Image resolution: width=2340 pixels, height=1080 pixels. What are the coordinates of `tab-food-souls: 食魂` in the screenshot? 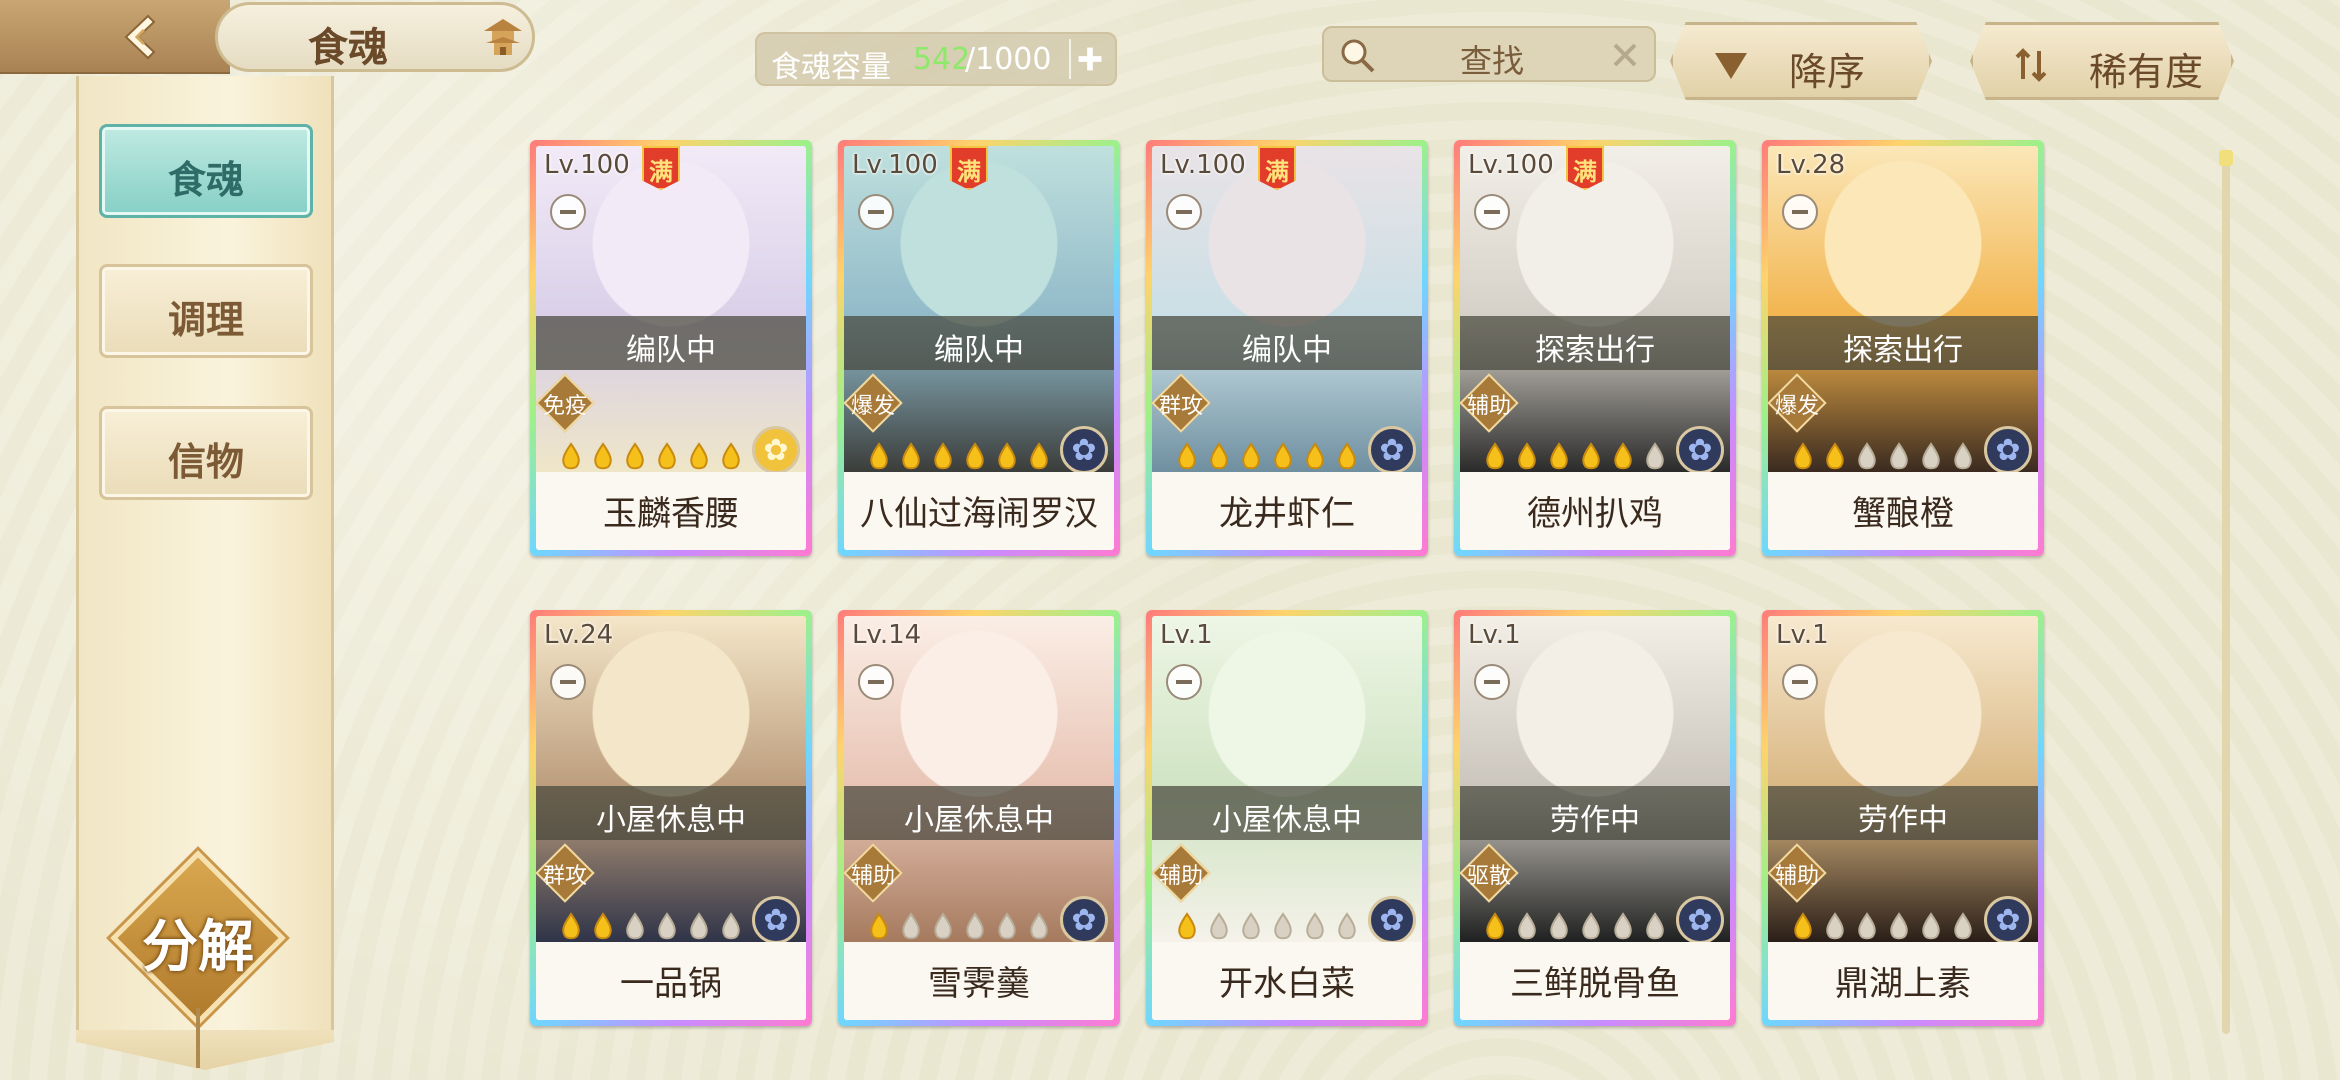 It's located at (206, 171).